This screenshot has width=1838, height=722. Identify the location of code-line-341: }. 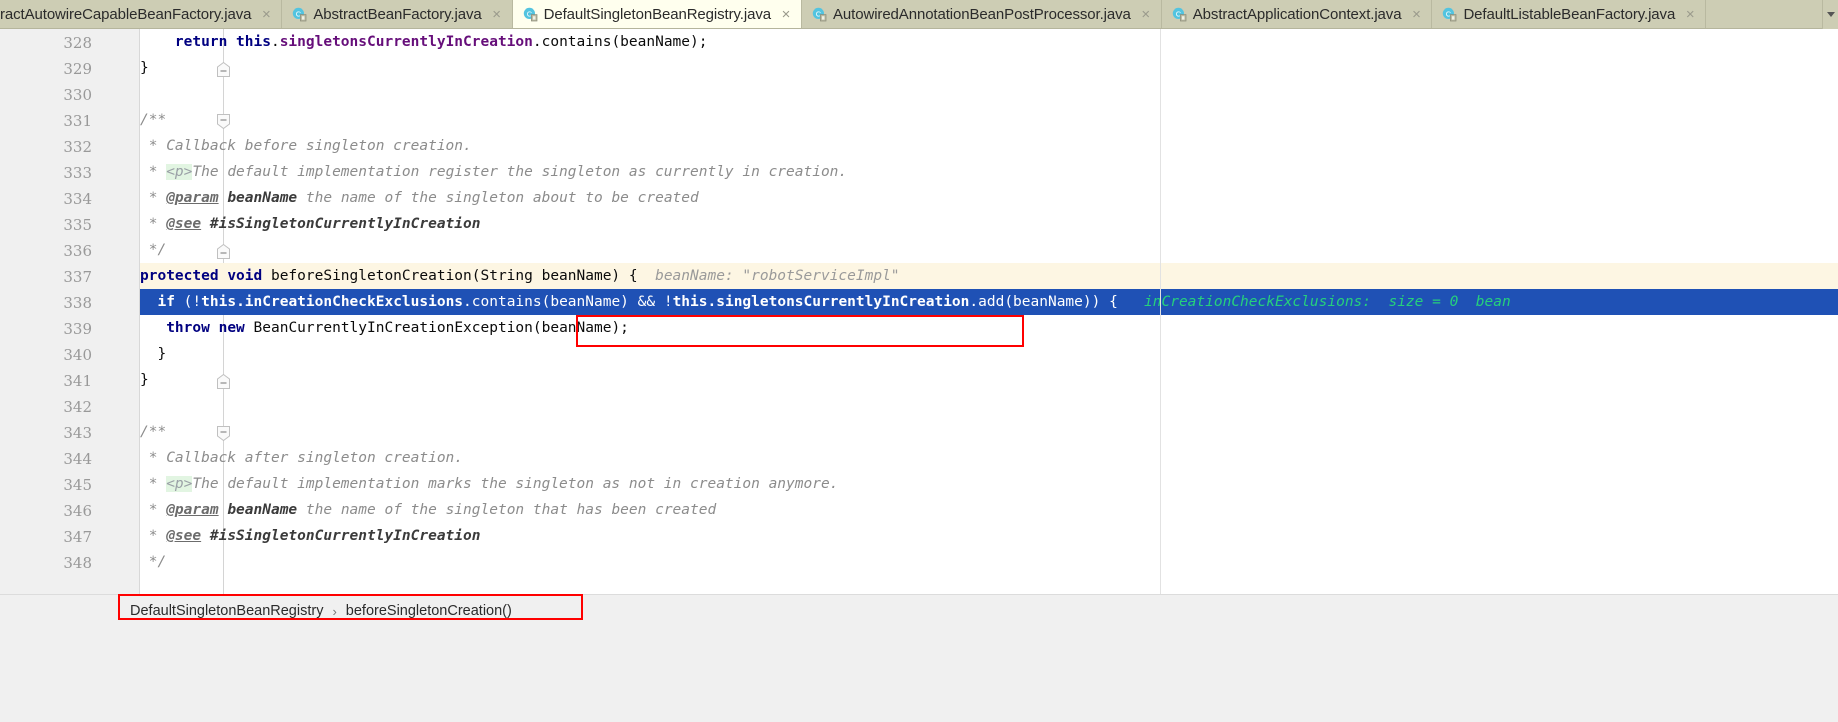
(989, 380).